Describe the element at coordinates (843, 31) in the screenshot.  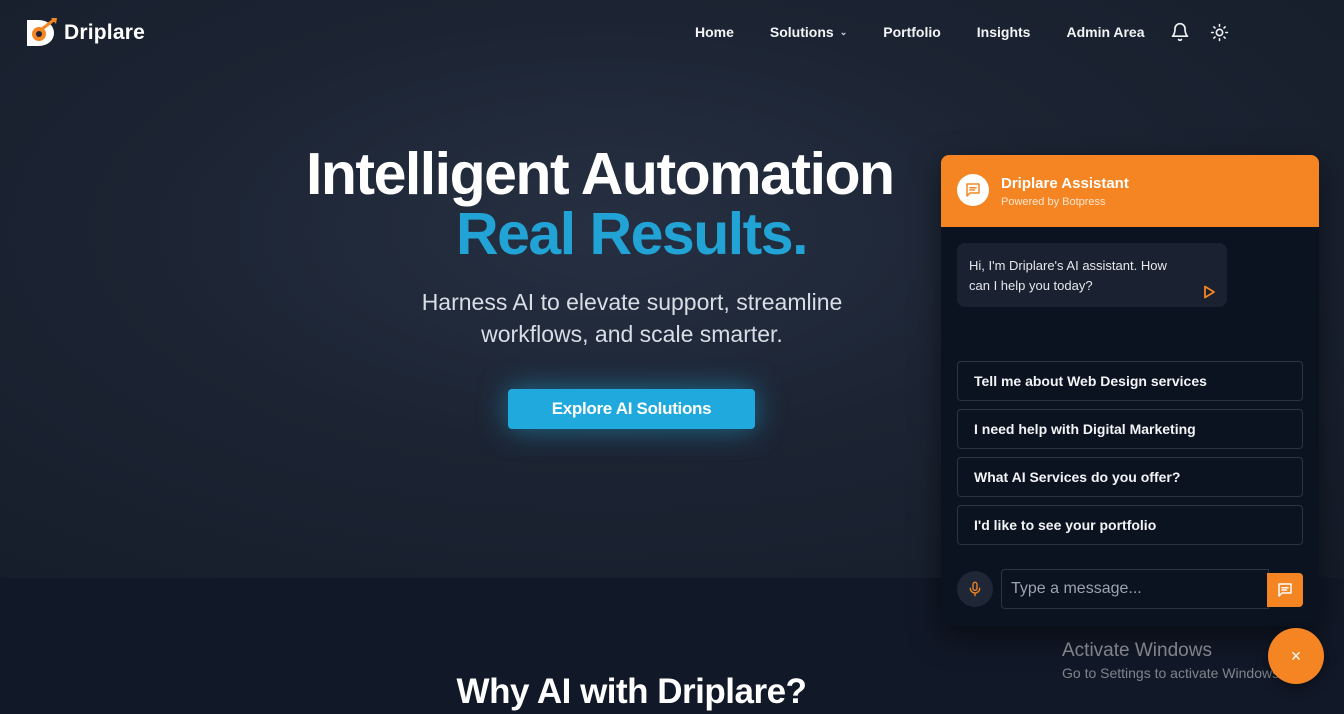
I see `chevron-down-icon: ⌄` at that location.